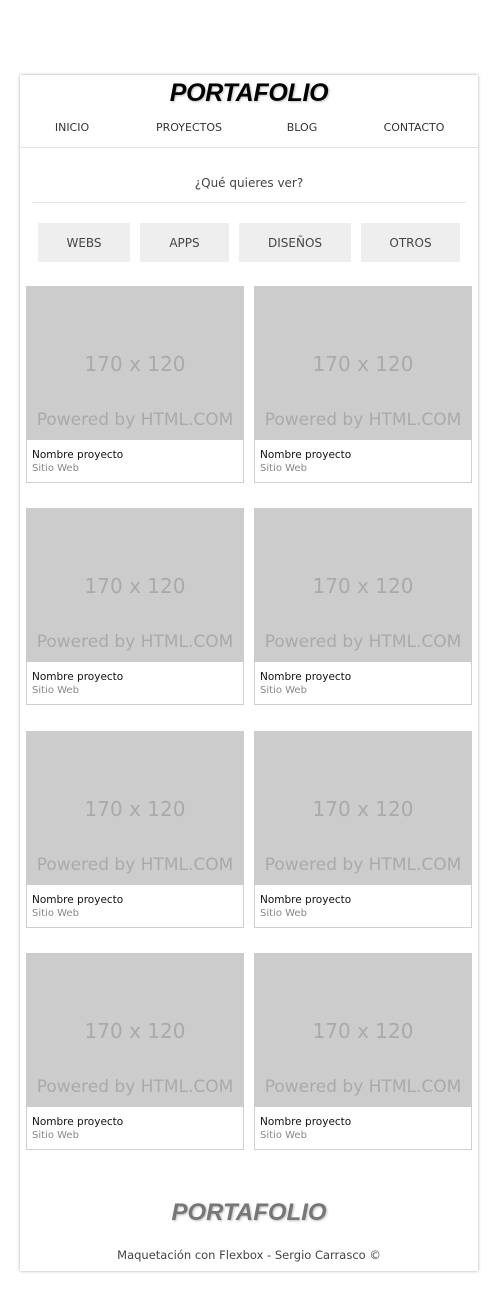 The image size is (498, 1312). I want to click on filter-button-apps: APPS, so click(184, 242).